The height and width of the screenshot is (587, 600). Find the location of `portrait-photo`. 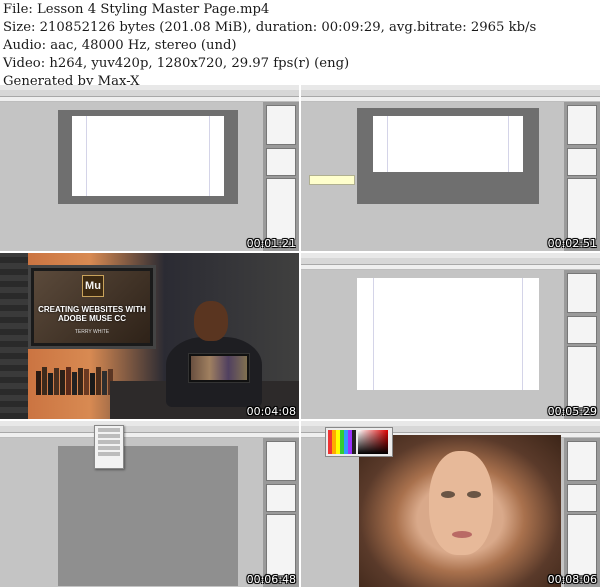

portrait-photo is located at coordinates (460, 511).